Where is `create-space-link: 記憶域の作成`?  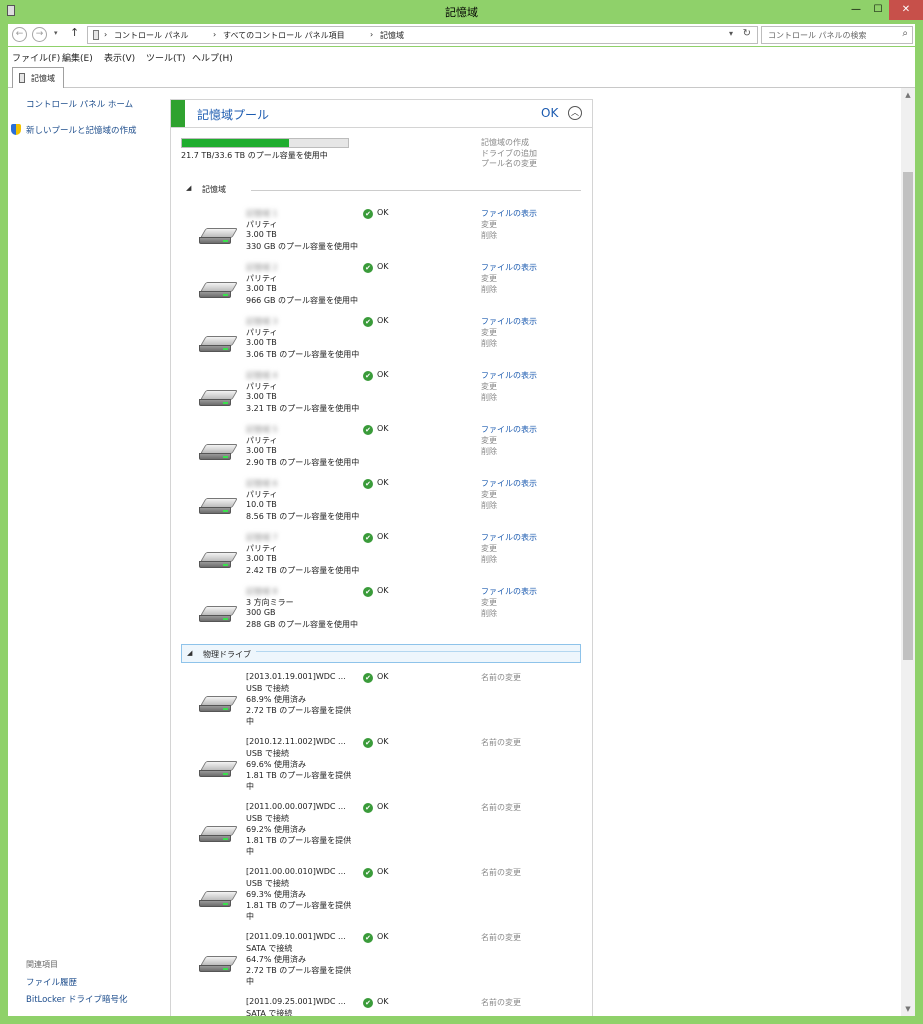 create-space-link: 記憶域の作成 is located at coordinates (509, 143).